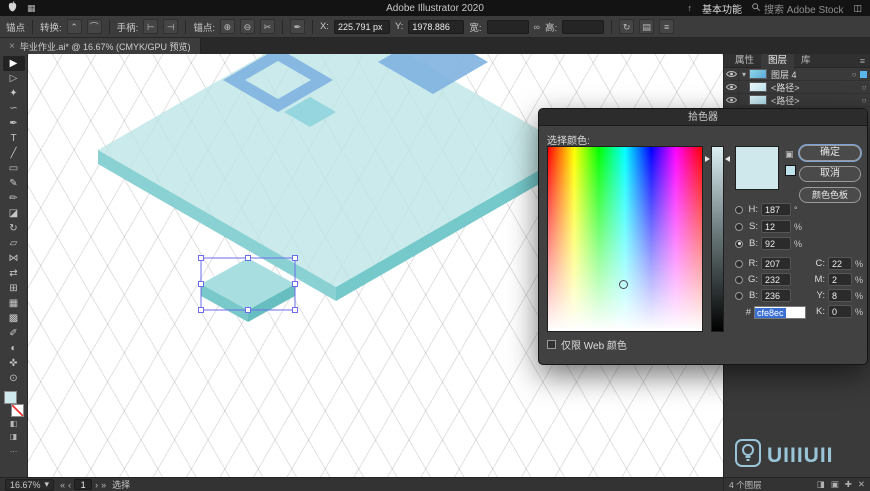 This screenshot has width=870, height=491. Describe the element at coordinates (647, 26) in the screenshot. I see `align-icon: ▤` at that location.